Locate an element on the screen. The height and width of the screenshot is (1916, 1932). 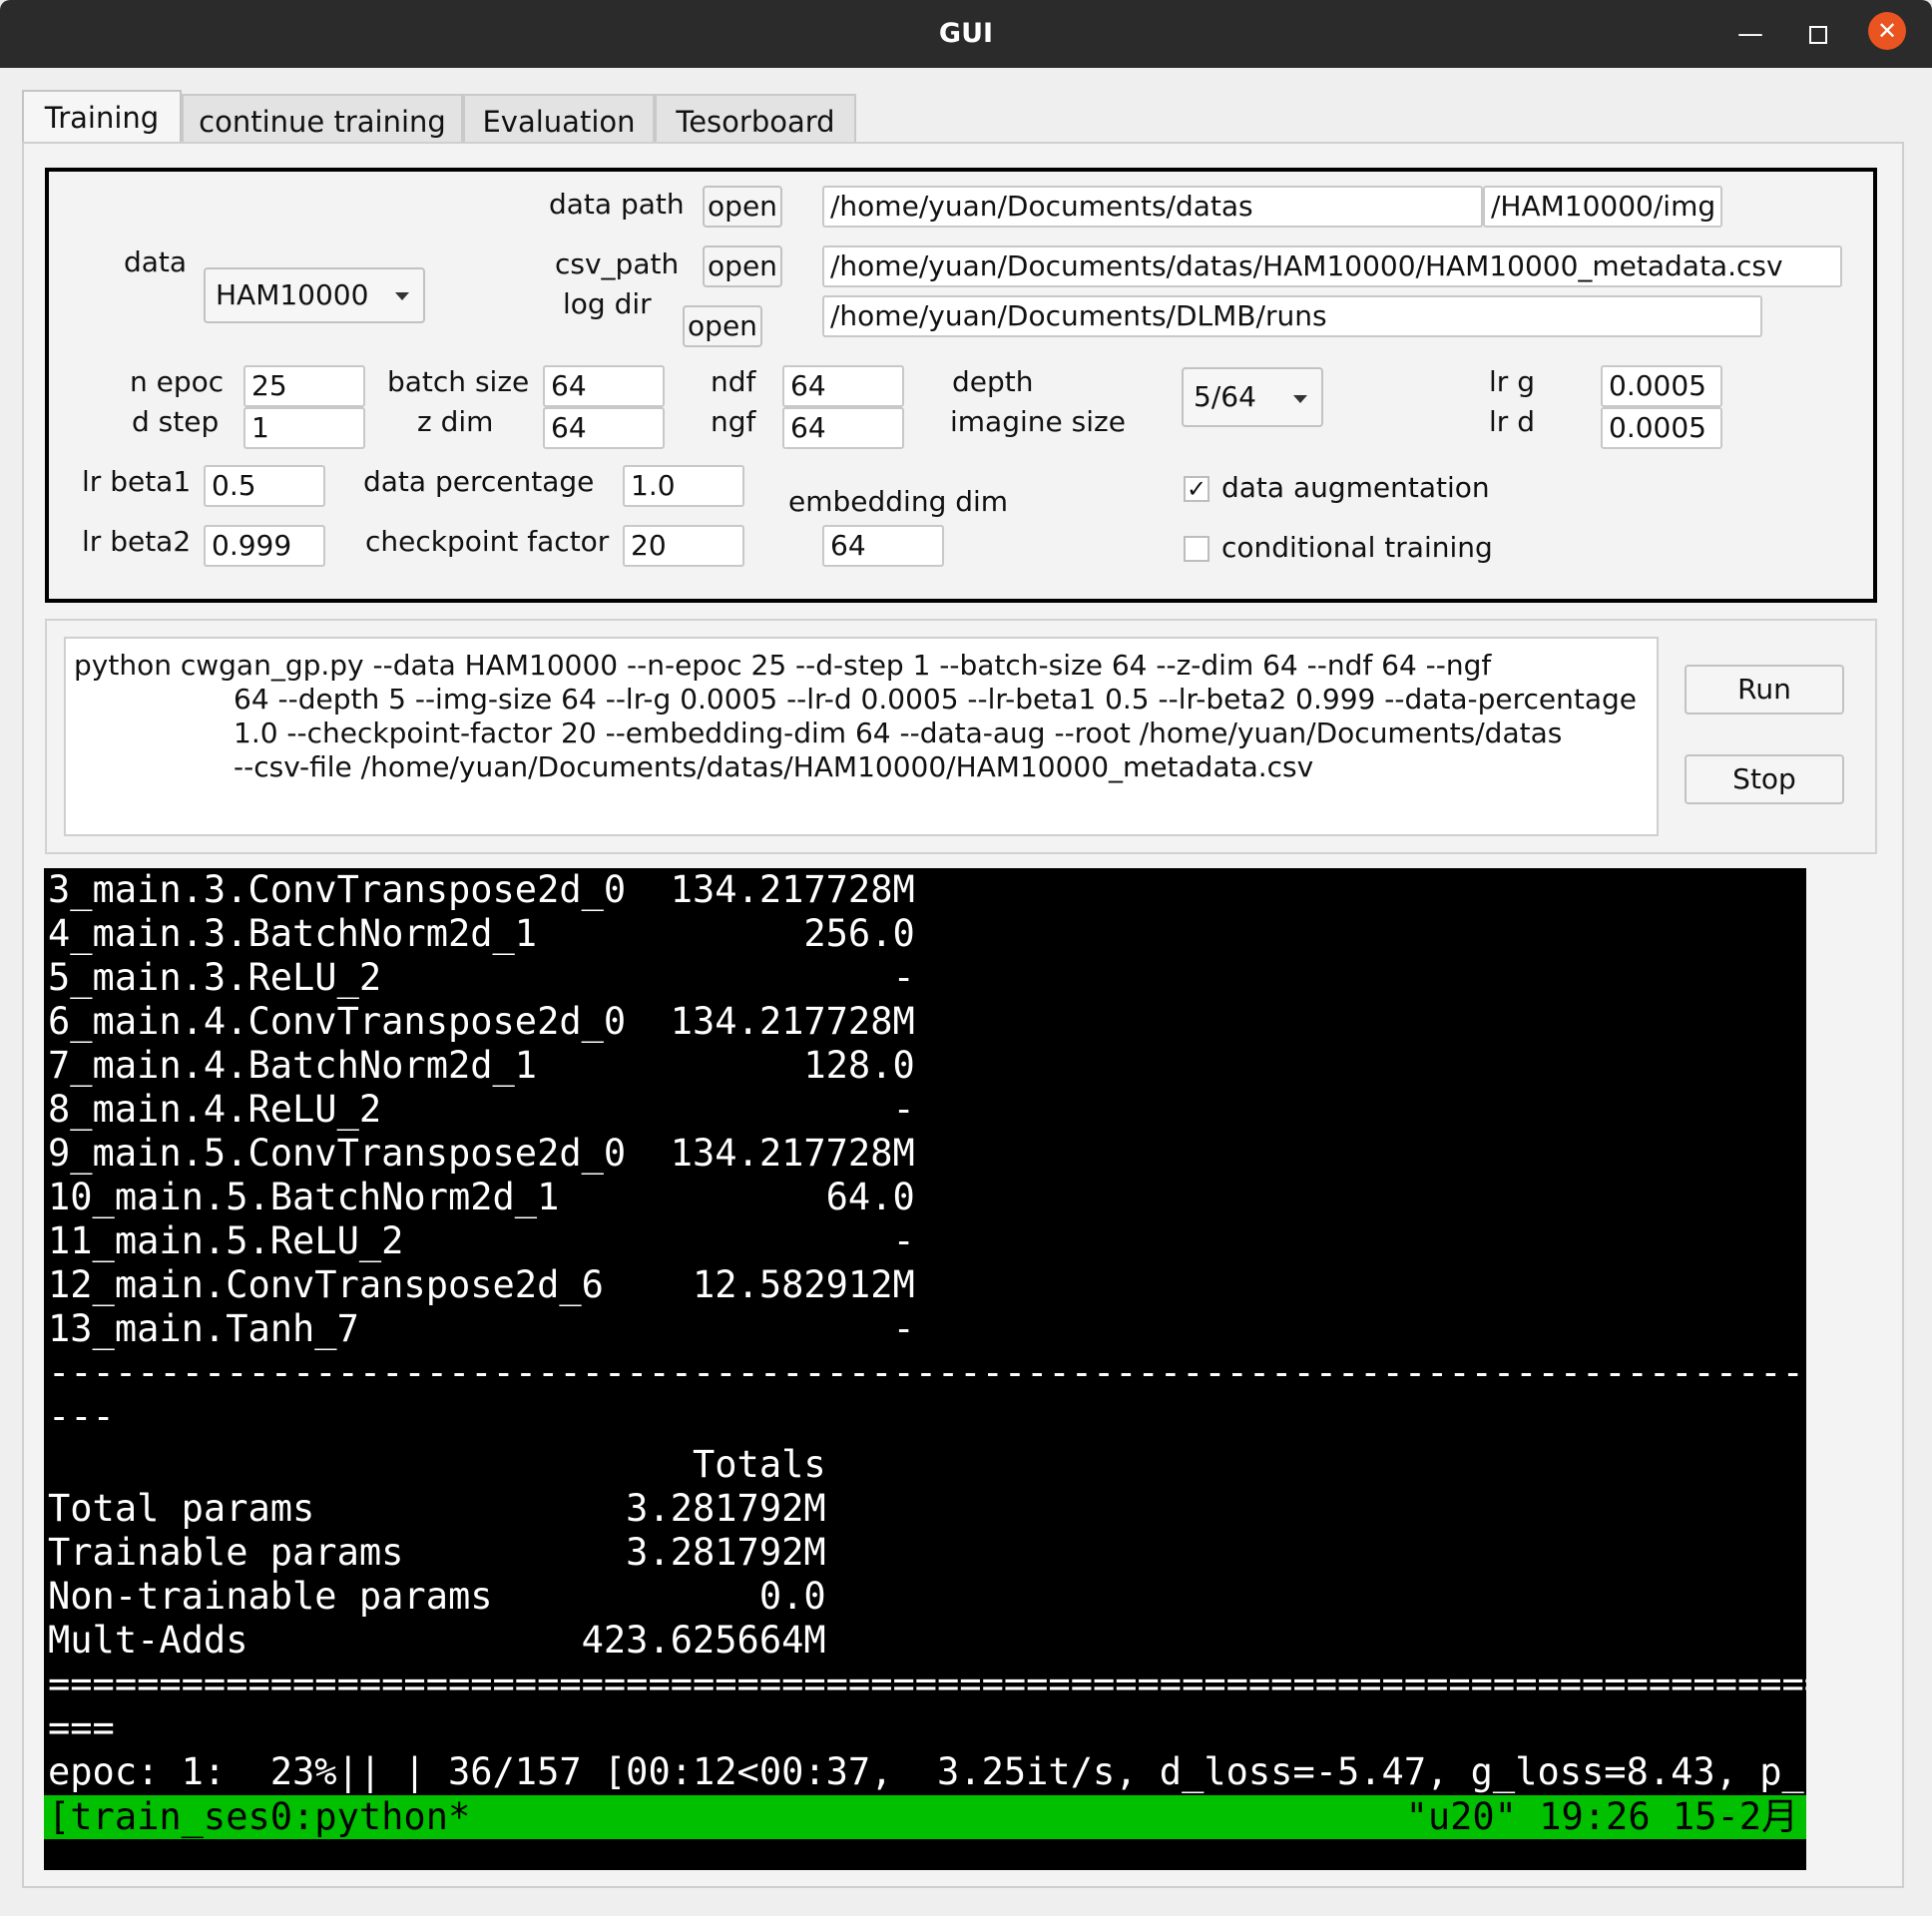
ndf-label: ndf is located at coordinates (733, 381).